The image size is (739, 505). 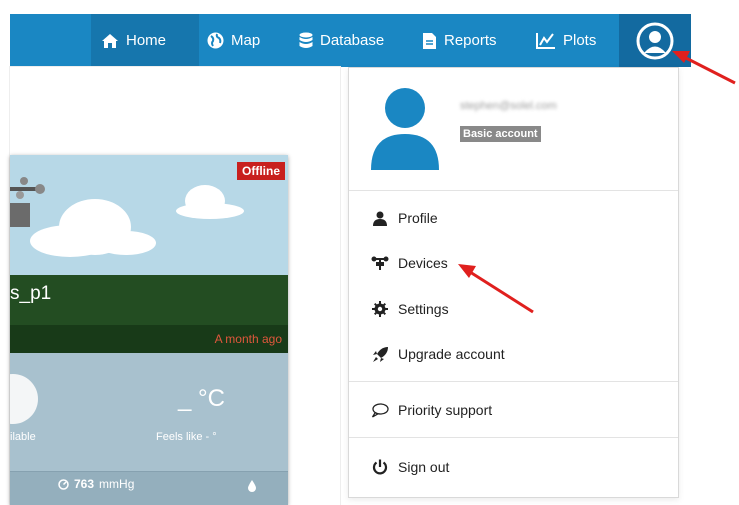 I want to click on menu-item-label: Devices, so click(x=423, y=263).